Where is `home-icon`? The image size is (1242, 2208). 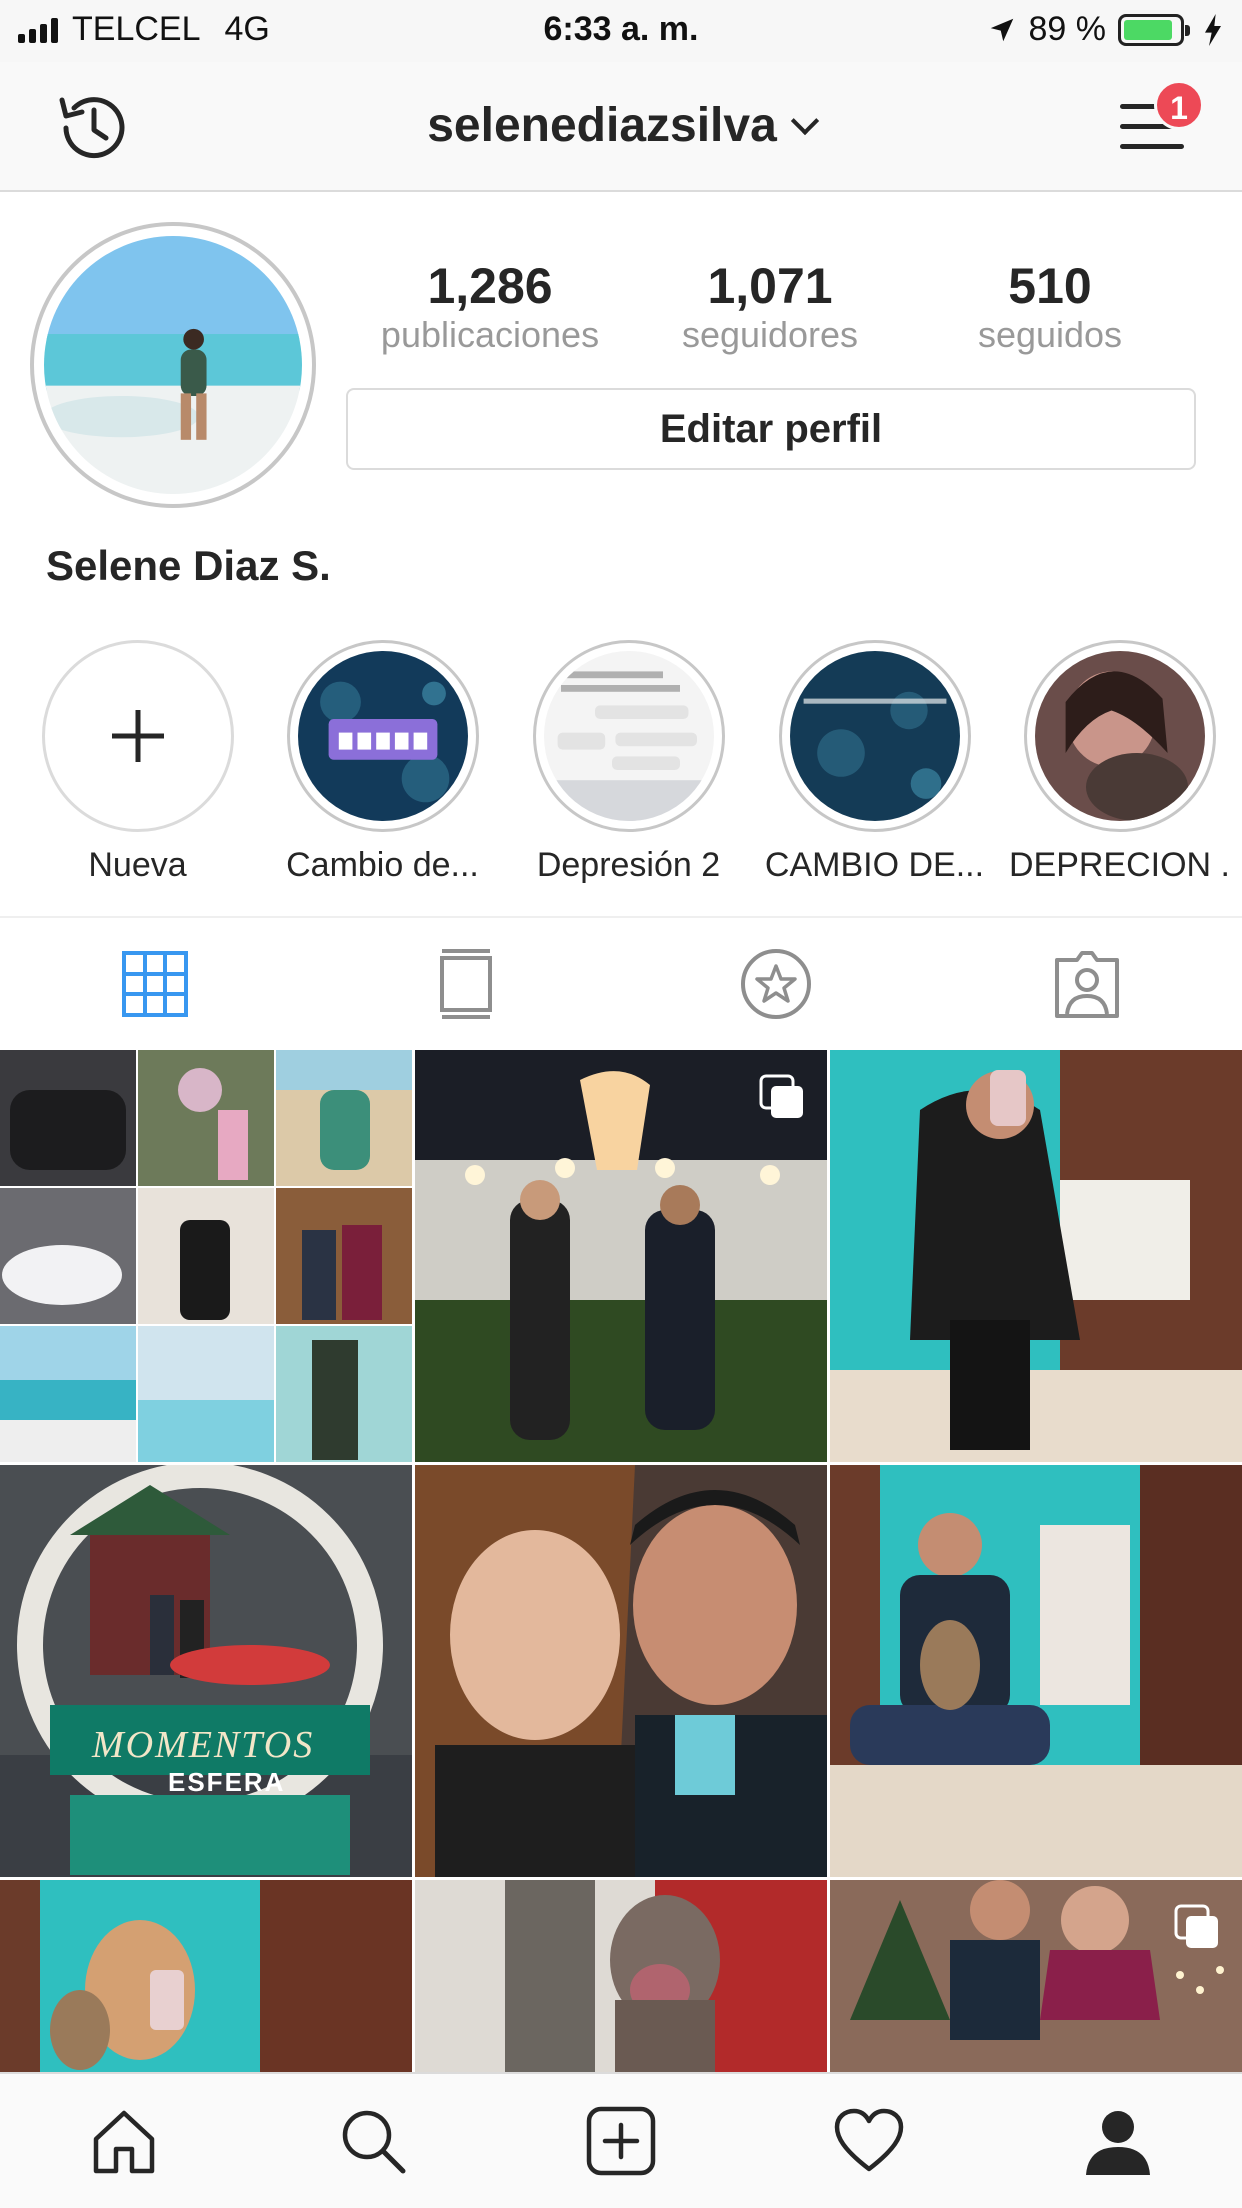 home-icon is located at coordinates (124, 2142).